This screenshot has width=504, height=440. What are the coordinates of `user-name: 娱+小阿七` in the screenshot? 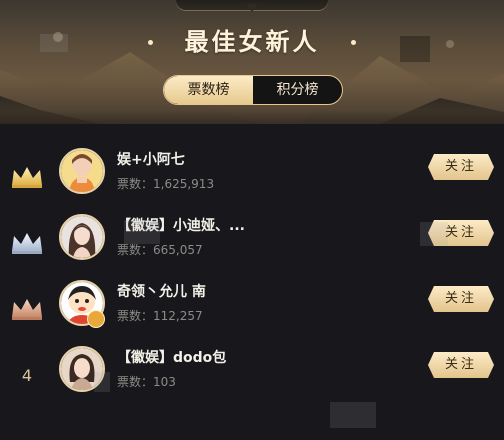 It's located at (151, 160).